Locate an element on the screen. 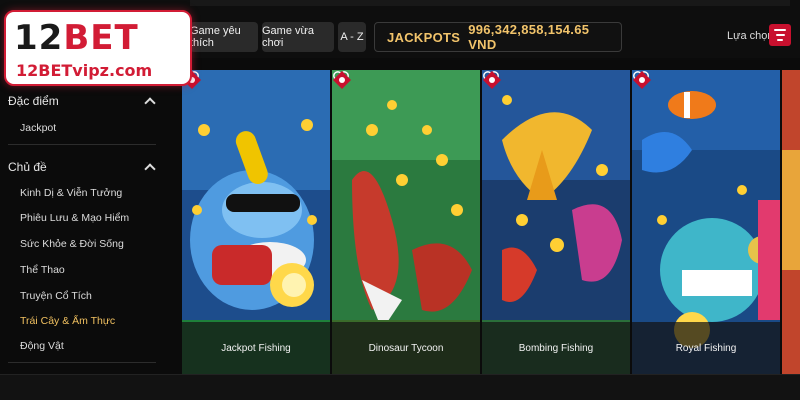  logo-domain: 12BETvipz.com is located at coordinates (84, 70).